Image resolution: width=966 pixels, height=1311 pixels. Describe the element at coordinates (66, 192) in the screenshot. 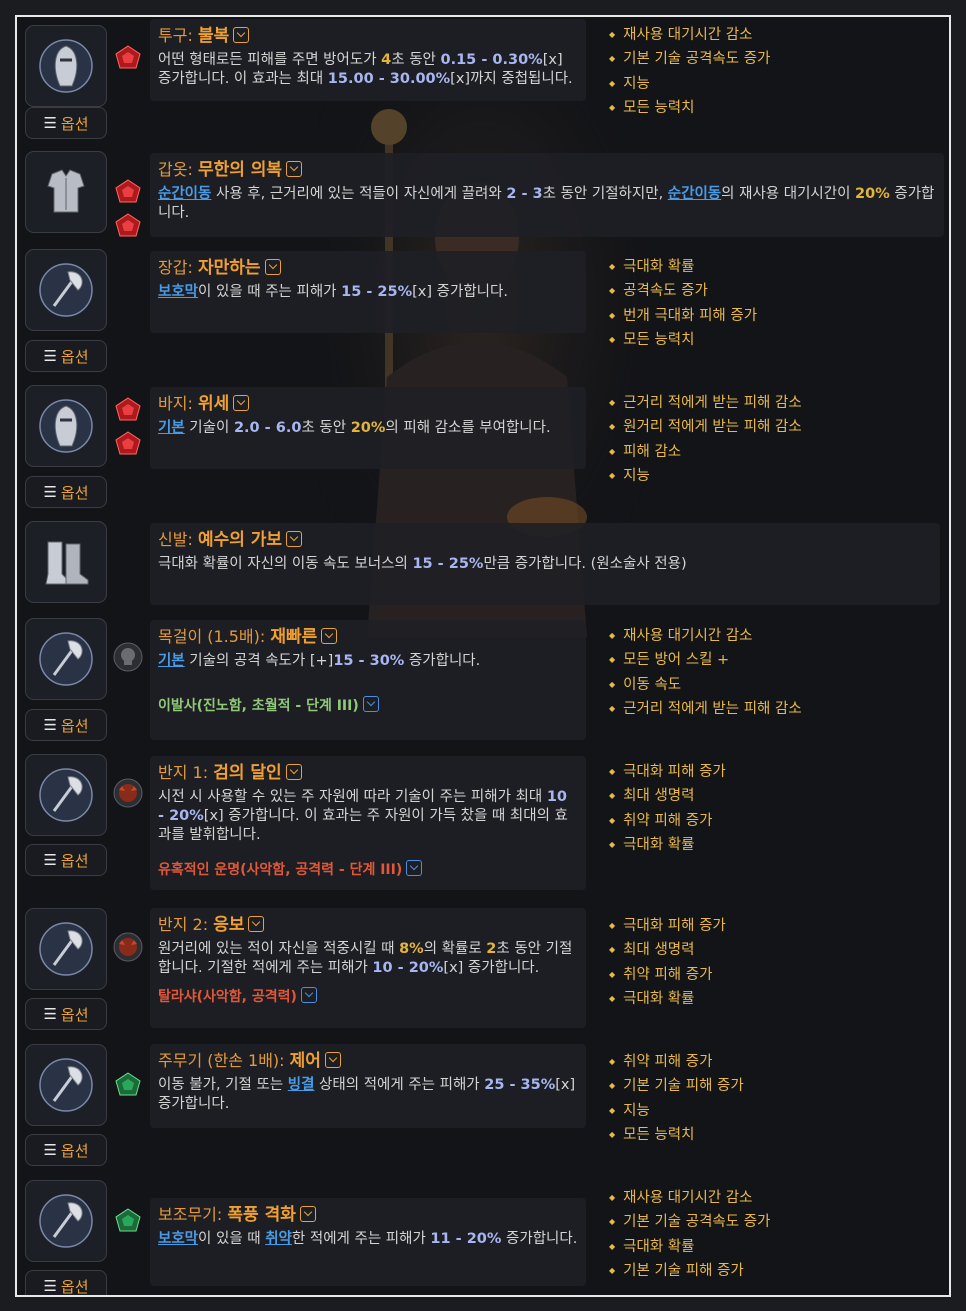

I see `item-slot-chest` at that location.